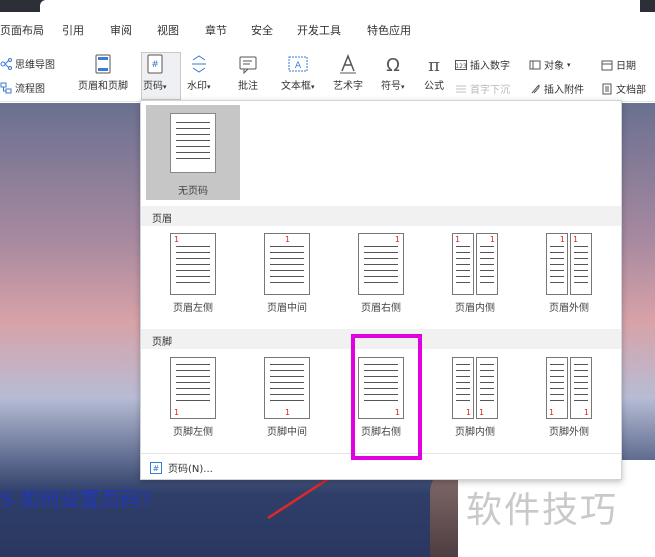 Image resolution: width=655 pixels, height=557 pixels. I want to click on svg-text: 123, so click(461, 66).